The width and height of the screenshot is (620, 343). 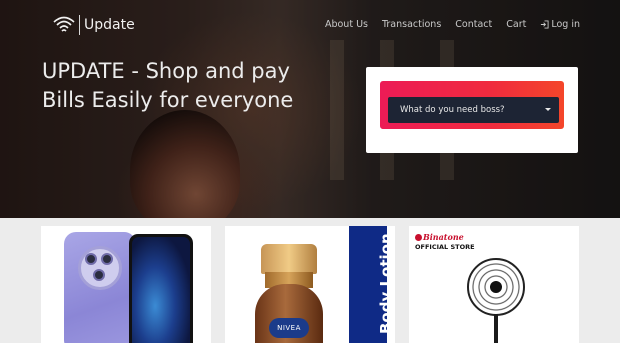 I want to click on product-card-standing-fan: Binatone OFFICIAL STORE, so click(x=494, y=284).